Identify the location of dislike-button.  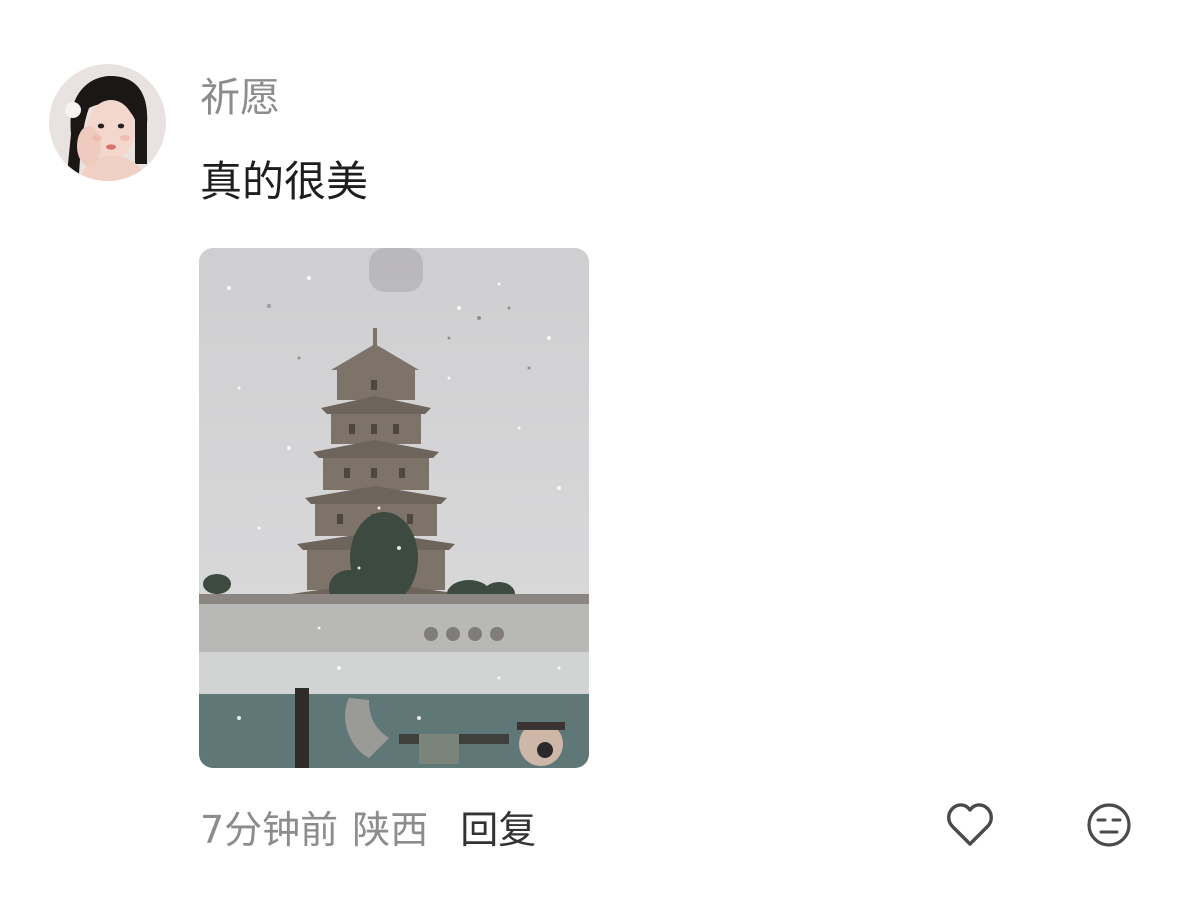
(1109, 825).